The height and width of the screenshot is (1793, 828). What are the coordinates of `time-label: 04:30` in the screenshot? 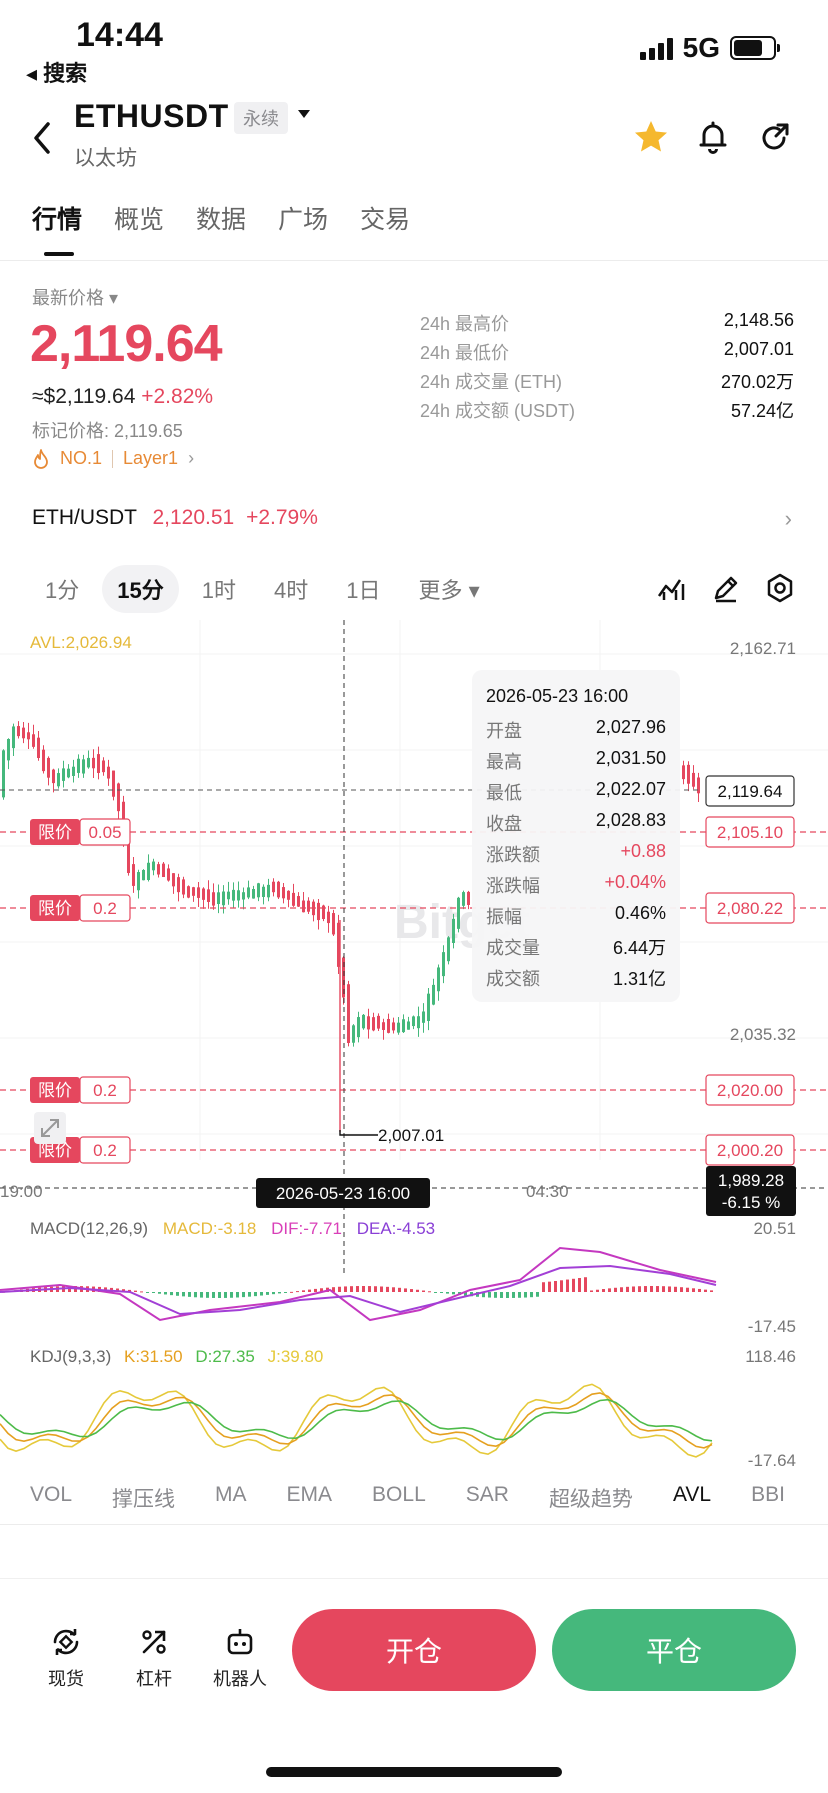 It's located at (547, 1191).